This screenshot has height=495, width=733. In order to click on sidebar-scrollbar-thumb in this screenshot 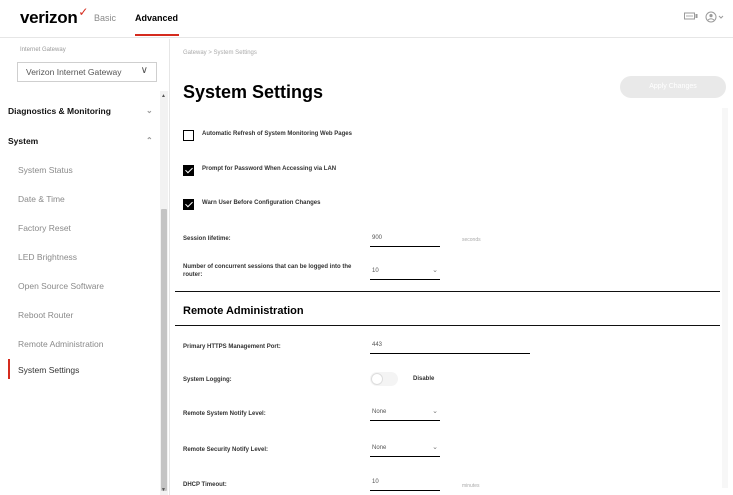, I will do `click(164, 350)`.